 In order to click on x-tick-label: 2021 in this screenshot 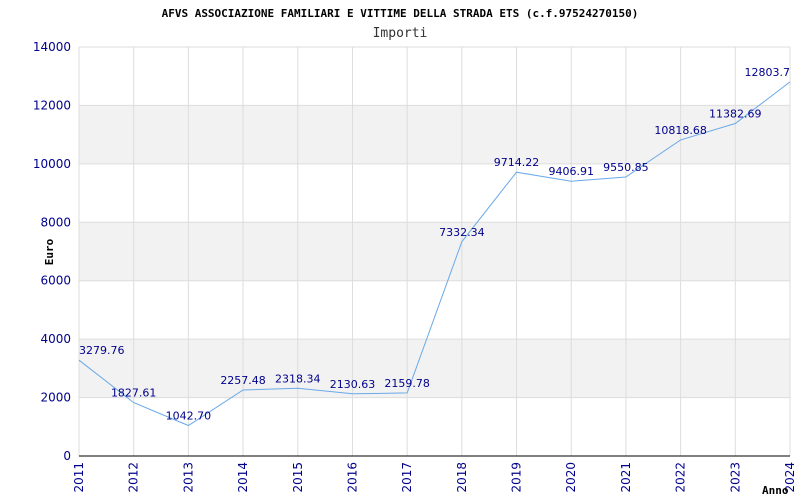, I will do `click(626, 477)`.